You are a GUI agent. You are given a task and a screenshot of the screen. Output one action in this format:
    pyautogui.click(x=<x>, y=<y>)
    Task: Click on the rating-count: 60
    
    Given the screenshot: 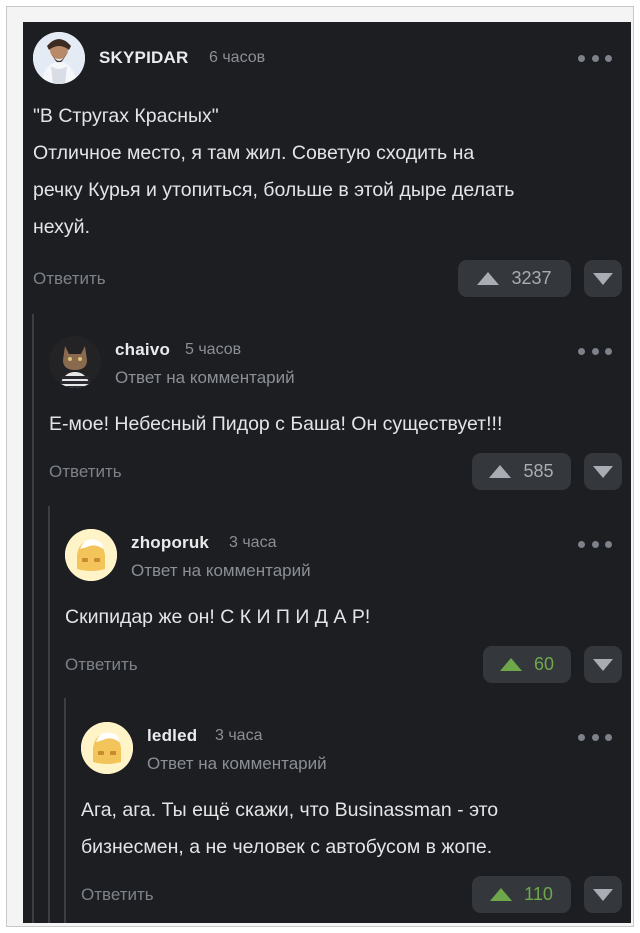 What is the action you would take?
    pyautogui.click(x=544, y=664)
    